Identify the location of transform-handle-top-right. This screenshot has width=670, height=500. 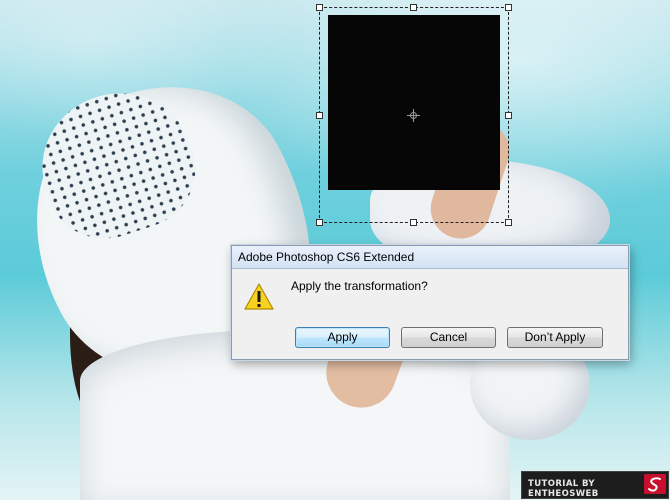
(508, 7).